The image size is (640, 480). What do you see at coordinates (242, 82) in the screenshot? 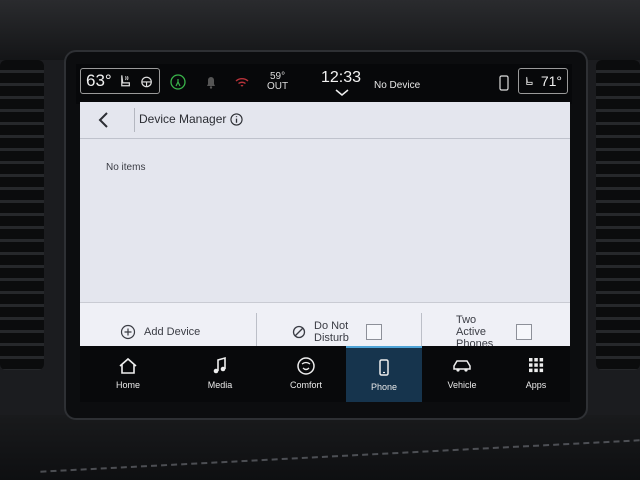
I see `wifi-signal-icon` at bounding box center [242, 82].